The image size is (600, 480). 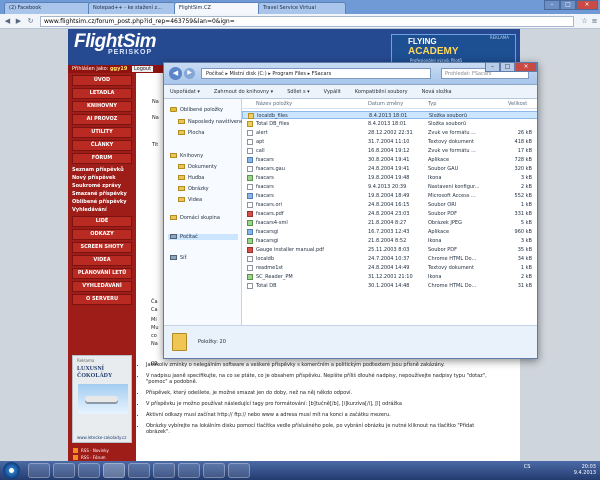 What do you see at coordinates (439, 160) in the screenshot?
I see `file-type: Aplikace` at bounding box center [439, 160].